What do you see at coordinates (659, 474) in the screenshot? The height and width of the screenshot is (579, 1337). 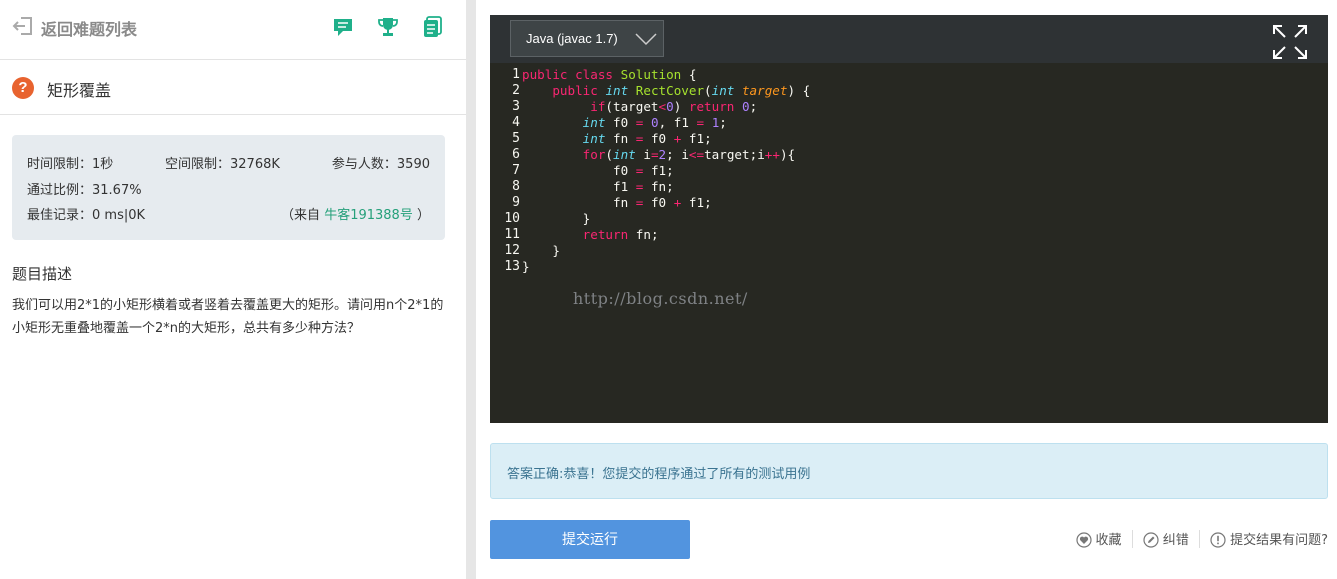 I see `result-message: 答案正确:恭喜！您提交的程序通过了所有的测试用例` at bounding box center [659, 474].